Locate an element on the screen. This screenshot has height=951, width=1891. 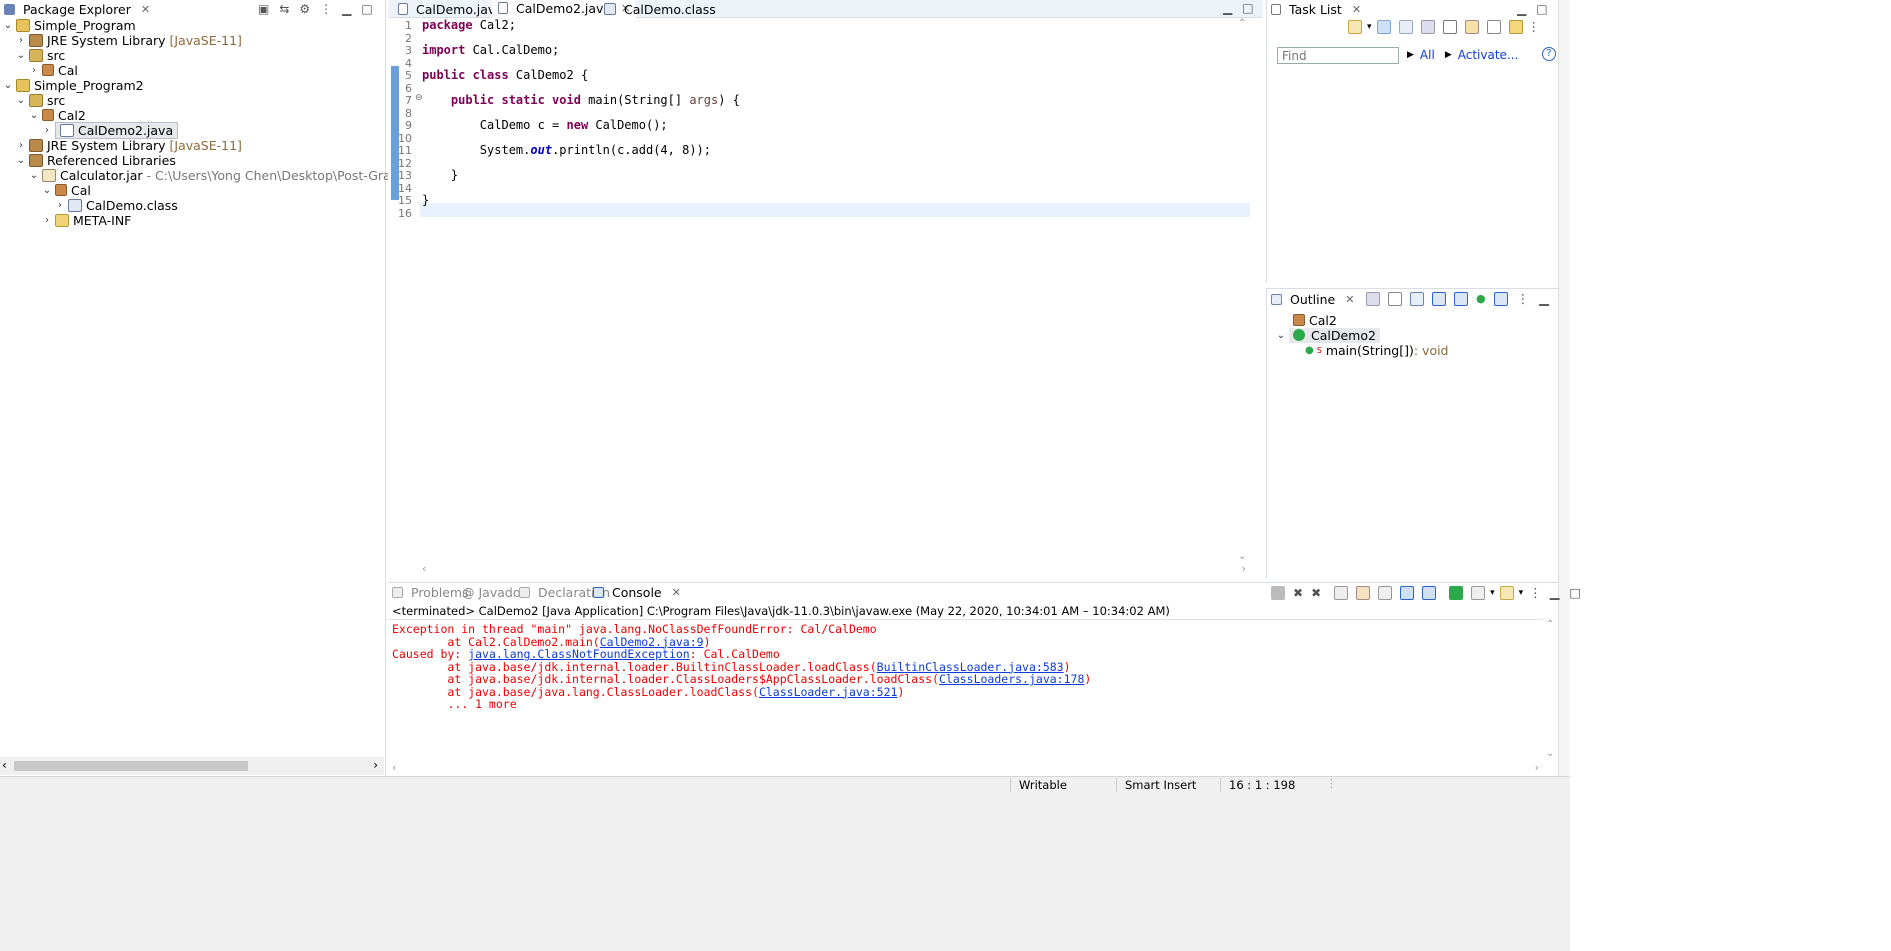
task-list-icon is located at coordinates (1276, 9).